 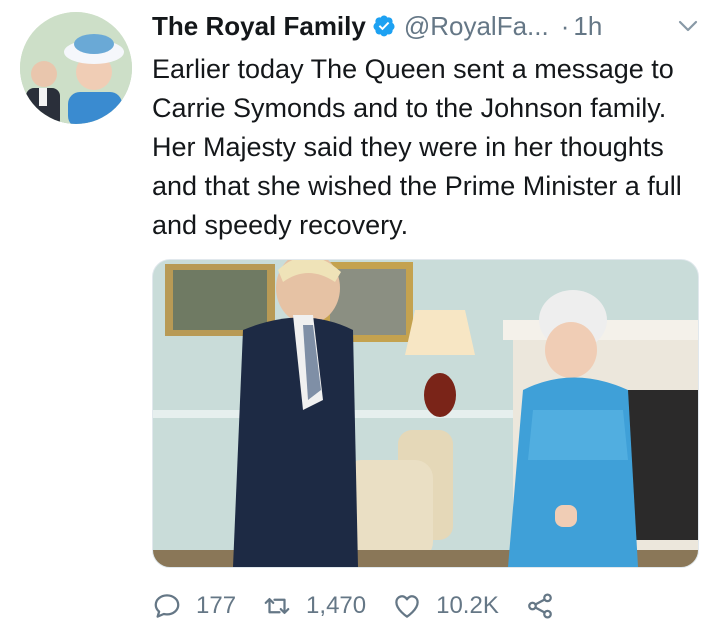 I want to click on like-button: 10.2K, so click(x=445, y=606).